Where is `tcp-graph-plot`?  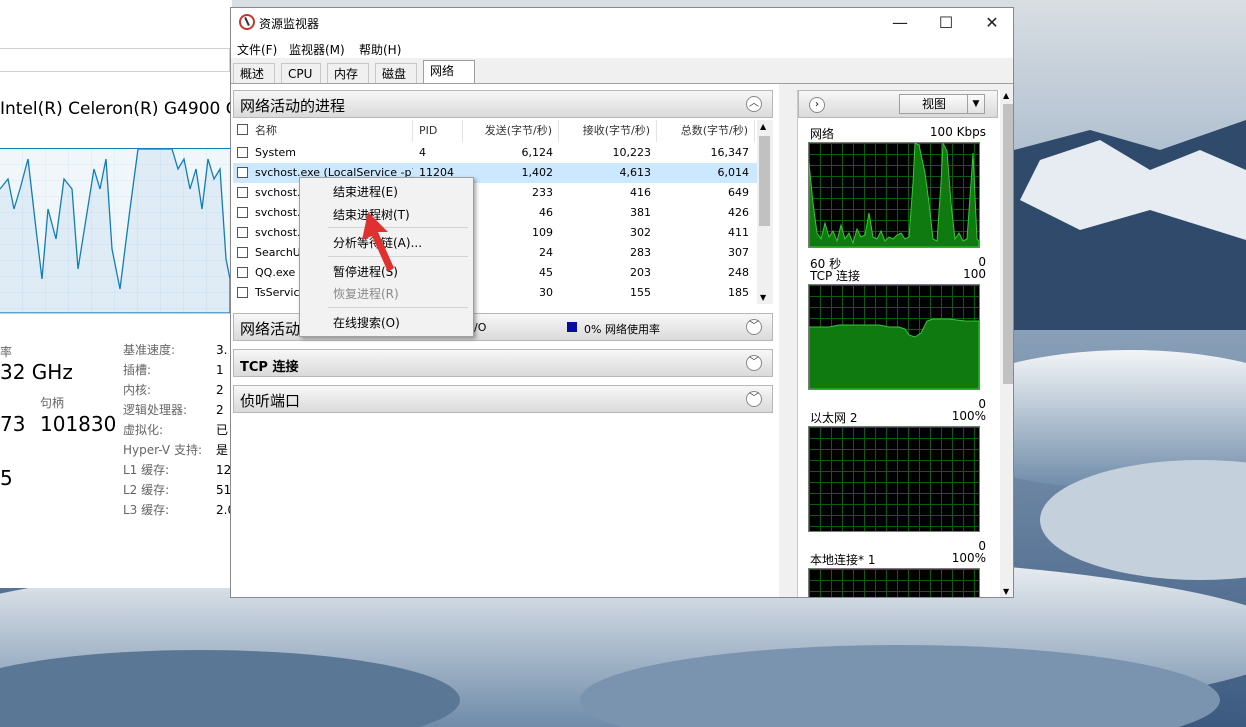 tcp-graph-plot is located at coordinates (894, 353).